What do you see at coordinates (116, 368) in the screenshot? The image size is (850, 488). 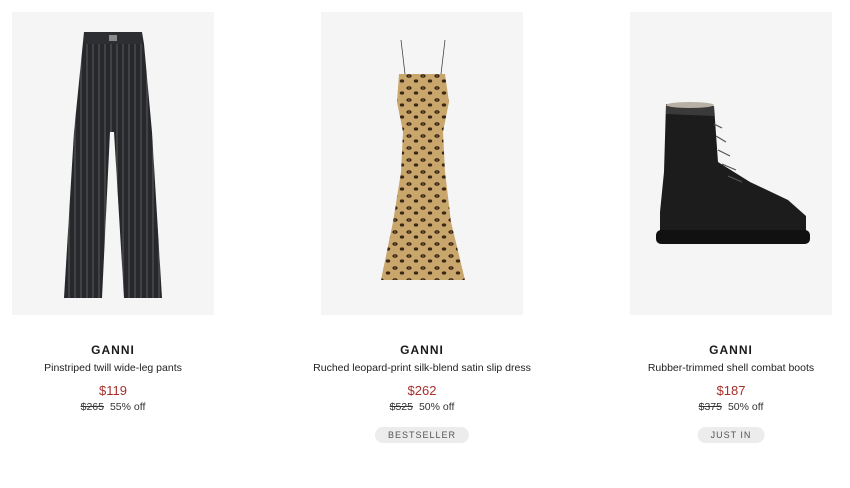 I see `product-name: Pinstriped twill wide-leg pants` at bounding box center [116, 368].